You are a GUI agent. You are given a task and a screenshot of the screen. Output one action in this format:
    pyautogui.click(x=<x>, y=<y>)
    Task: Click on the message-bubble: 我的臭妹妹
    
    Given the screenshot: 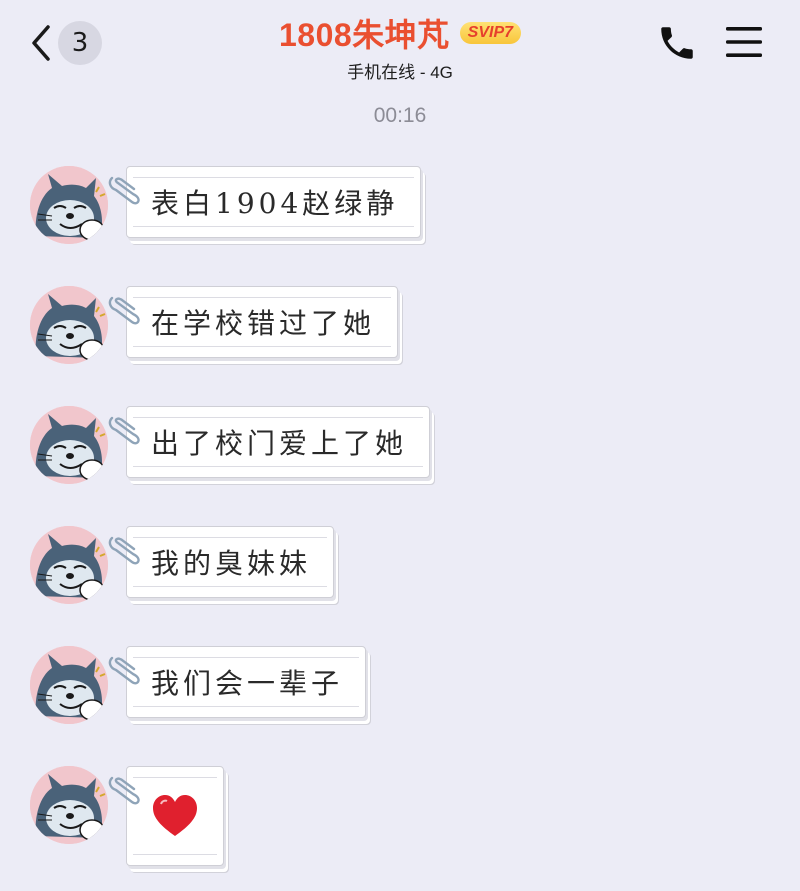 What is the action you would take?
    pyautogui.click(x=230, y=562)
    